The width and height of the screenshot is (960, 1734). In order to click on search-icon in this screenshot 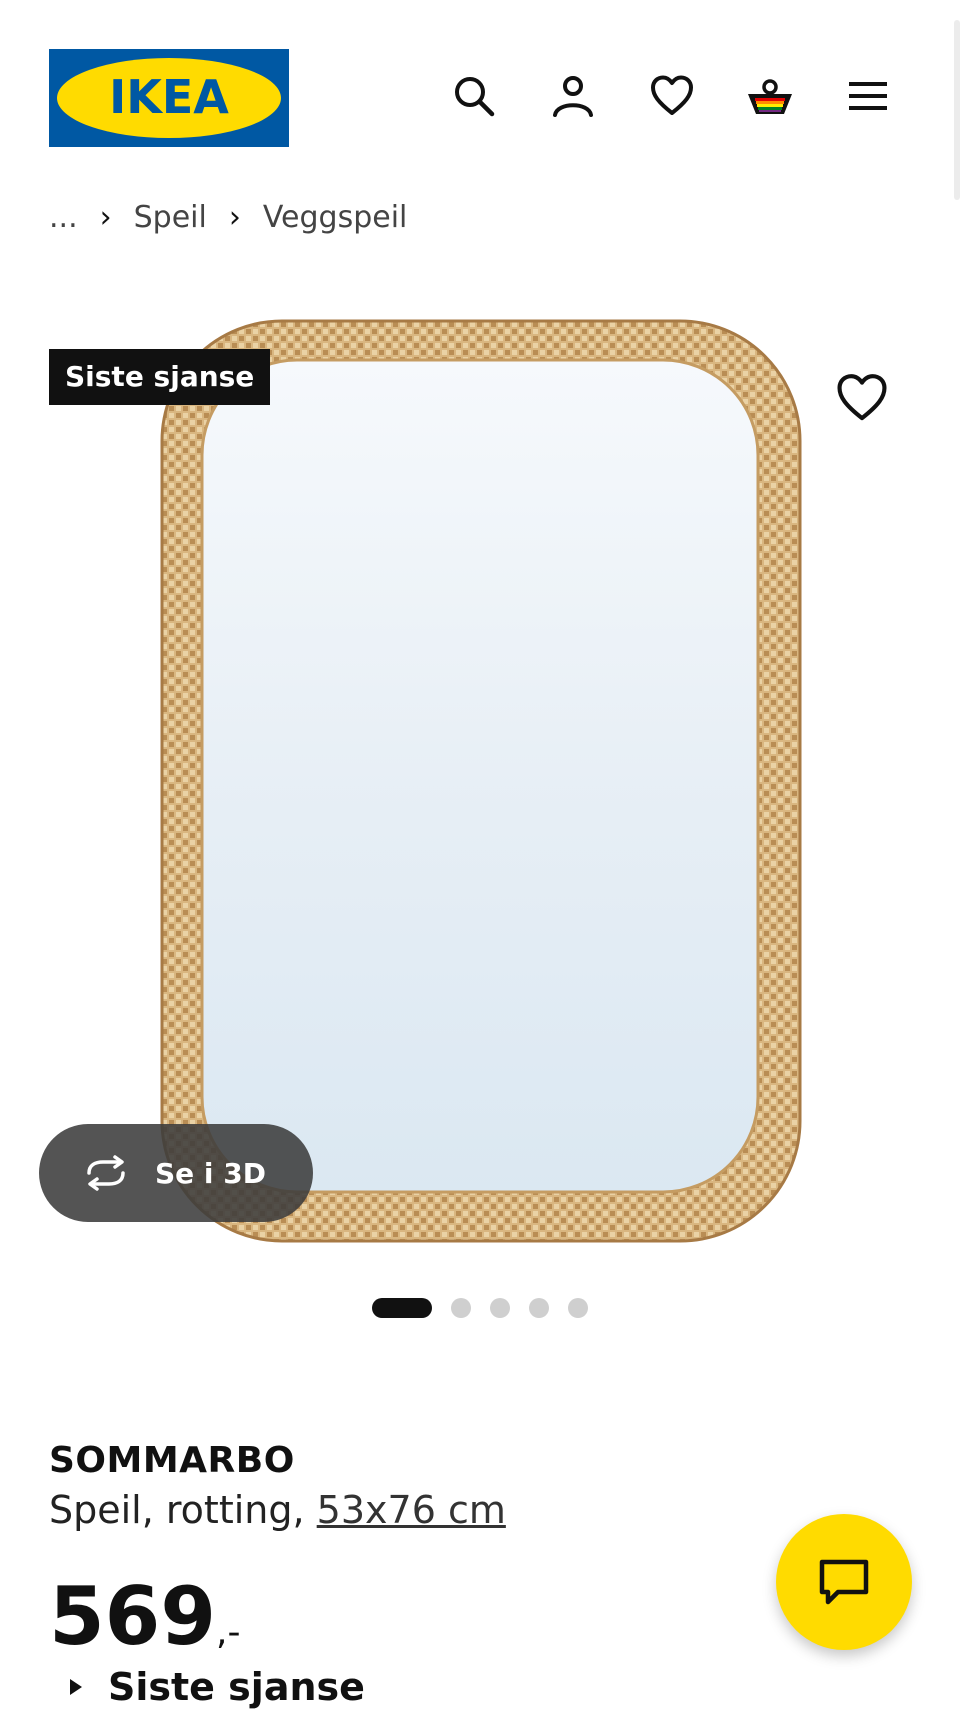, I will do `click(474, 96)`.